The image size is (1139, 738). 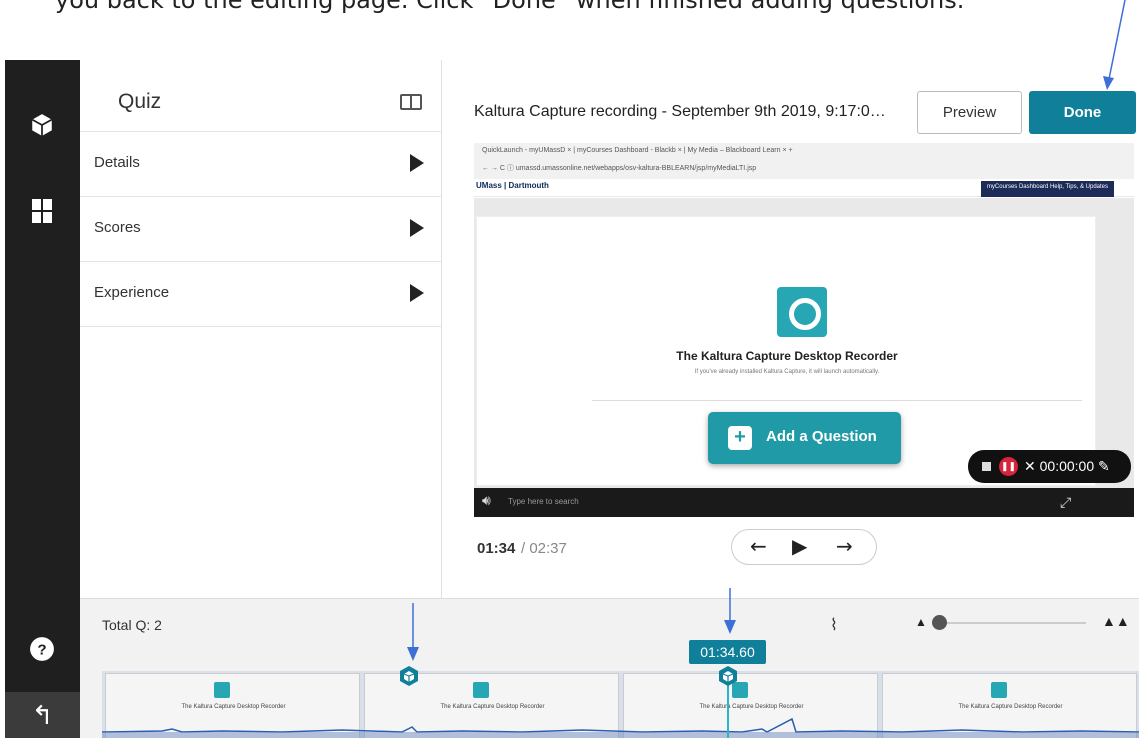 What do you see at coordinates (969, 112) in the screenshot?
I see `preview-button: Preview` at bounding box center [969, 112].